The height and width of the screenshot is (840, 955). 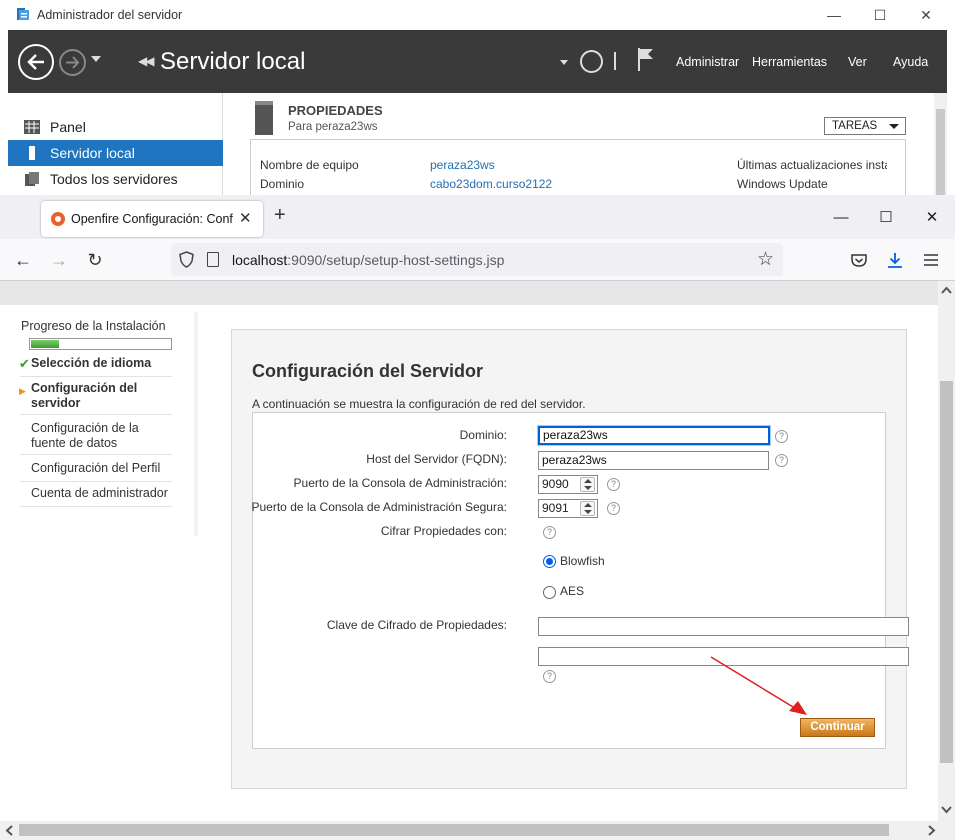 I want to click on server-icon, so click(x=32, y=153).